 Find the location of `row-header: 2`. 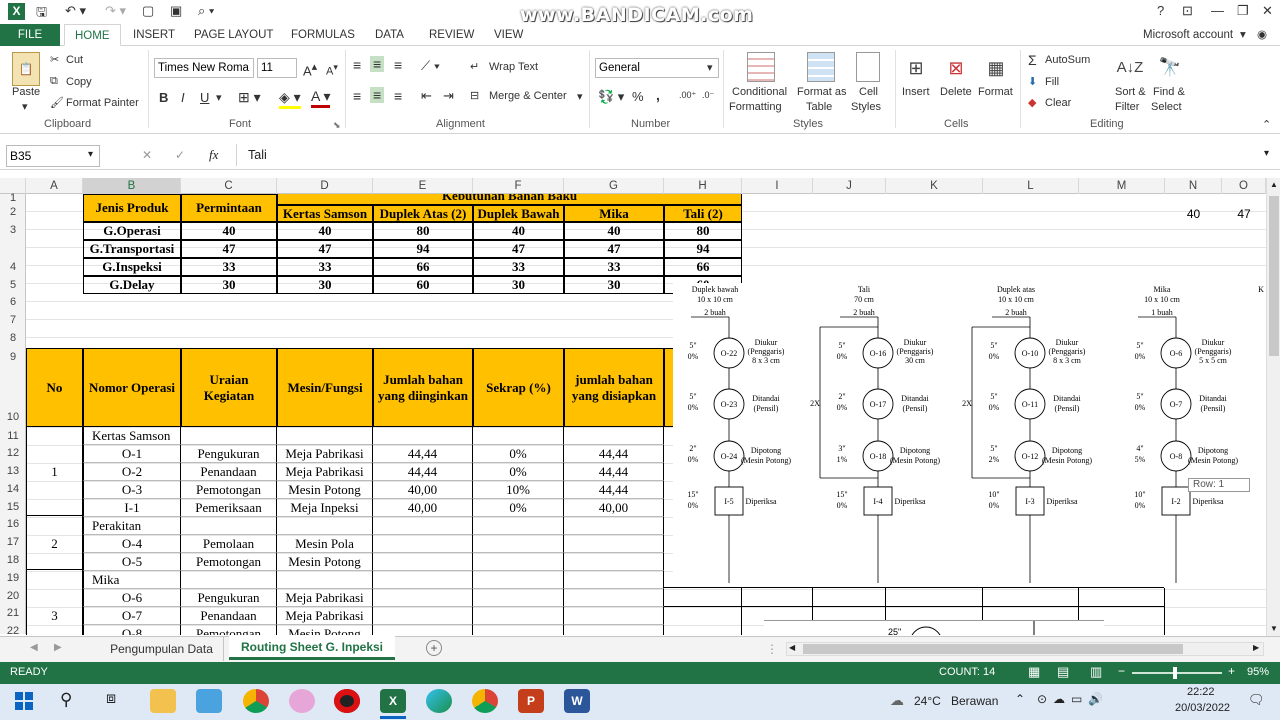

row-header: 2 is located at coordinates (13, 212).